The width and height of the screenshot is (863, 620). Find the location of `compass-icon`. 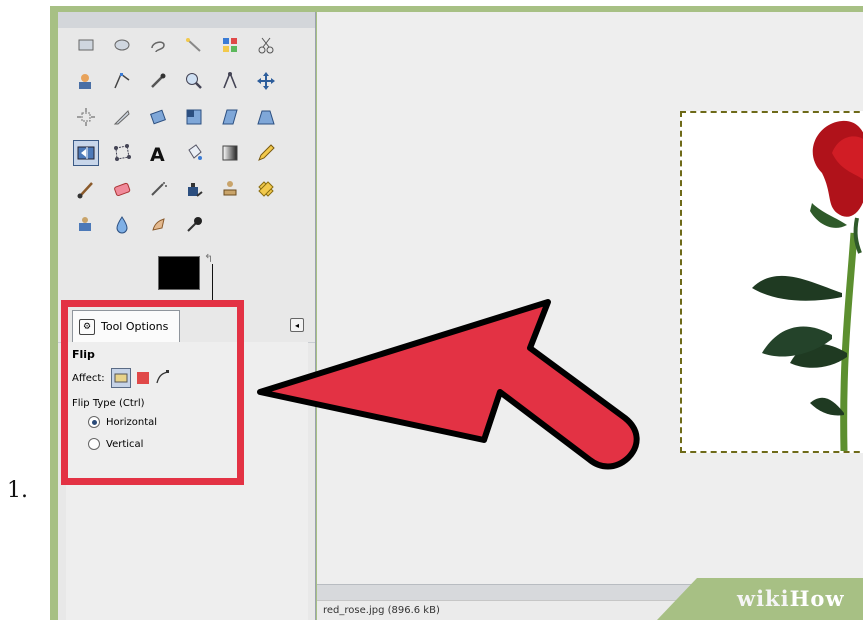

compass-icon is located at coordinates (230, 80).